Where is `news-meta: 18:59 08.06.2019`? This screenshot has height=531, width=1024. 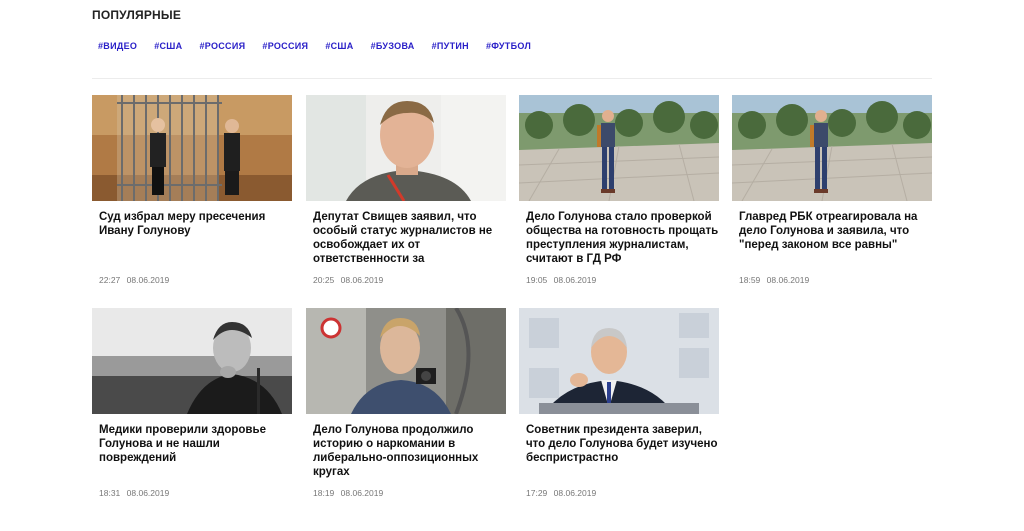 news-meta: 18:59 08.06.2019 is located at coordinates (774, 280).